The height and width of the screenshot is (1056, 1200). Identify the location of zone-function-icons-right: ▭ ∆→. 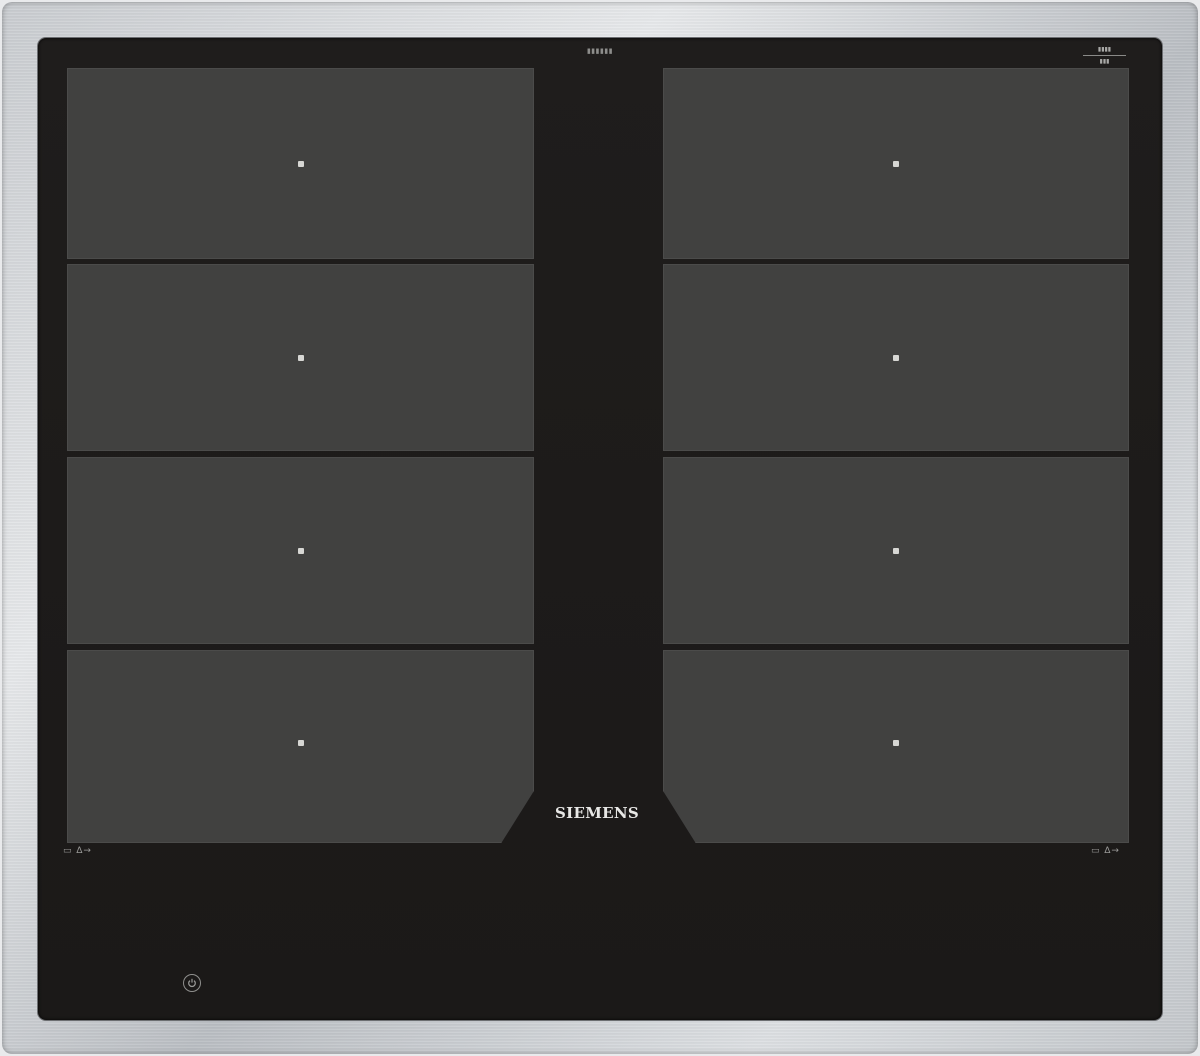
(1105, 851).